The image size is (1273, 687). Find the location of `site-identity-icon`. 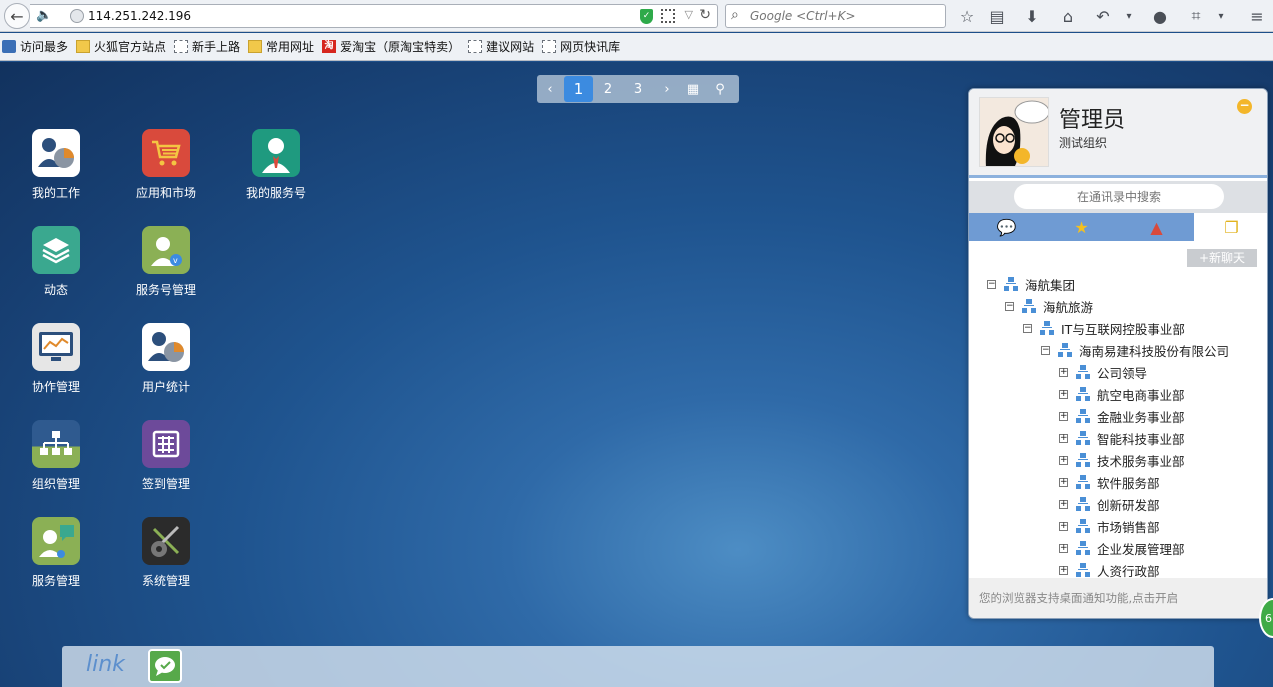

site-identity-icon is located at coordinates (77, 16).